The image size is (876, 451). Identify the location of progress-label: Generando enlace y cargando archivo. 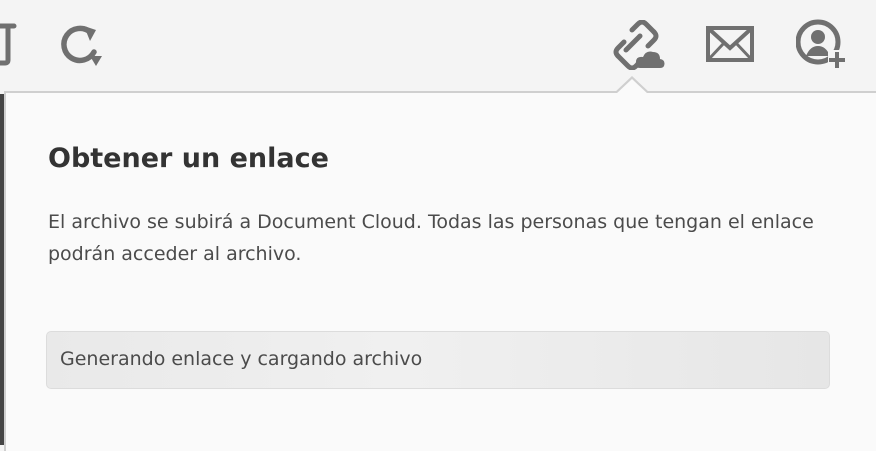
(241, 359).